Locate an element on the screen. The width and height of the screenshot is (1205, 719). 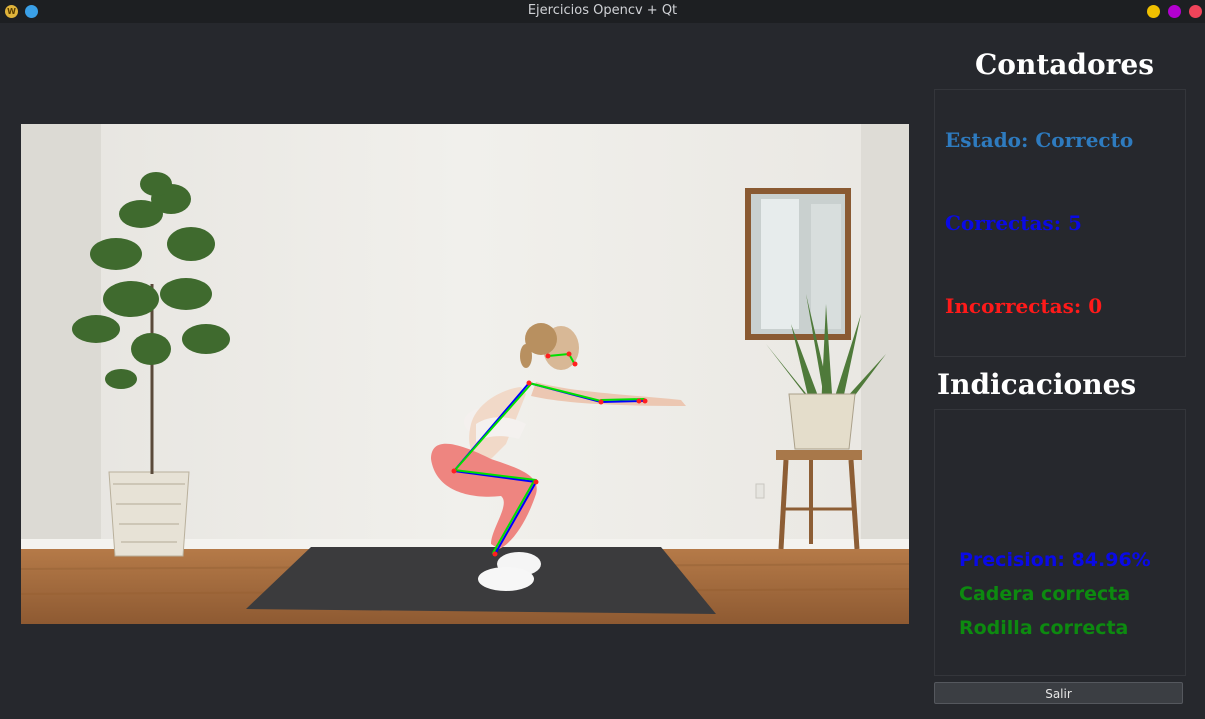
maximize-button is located at coordinates (1174, 11).